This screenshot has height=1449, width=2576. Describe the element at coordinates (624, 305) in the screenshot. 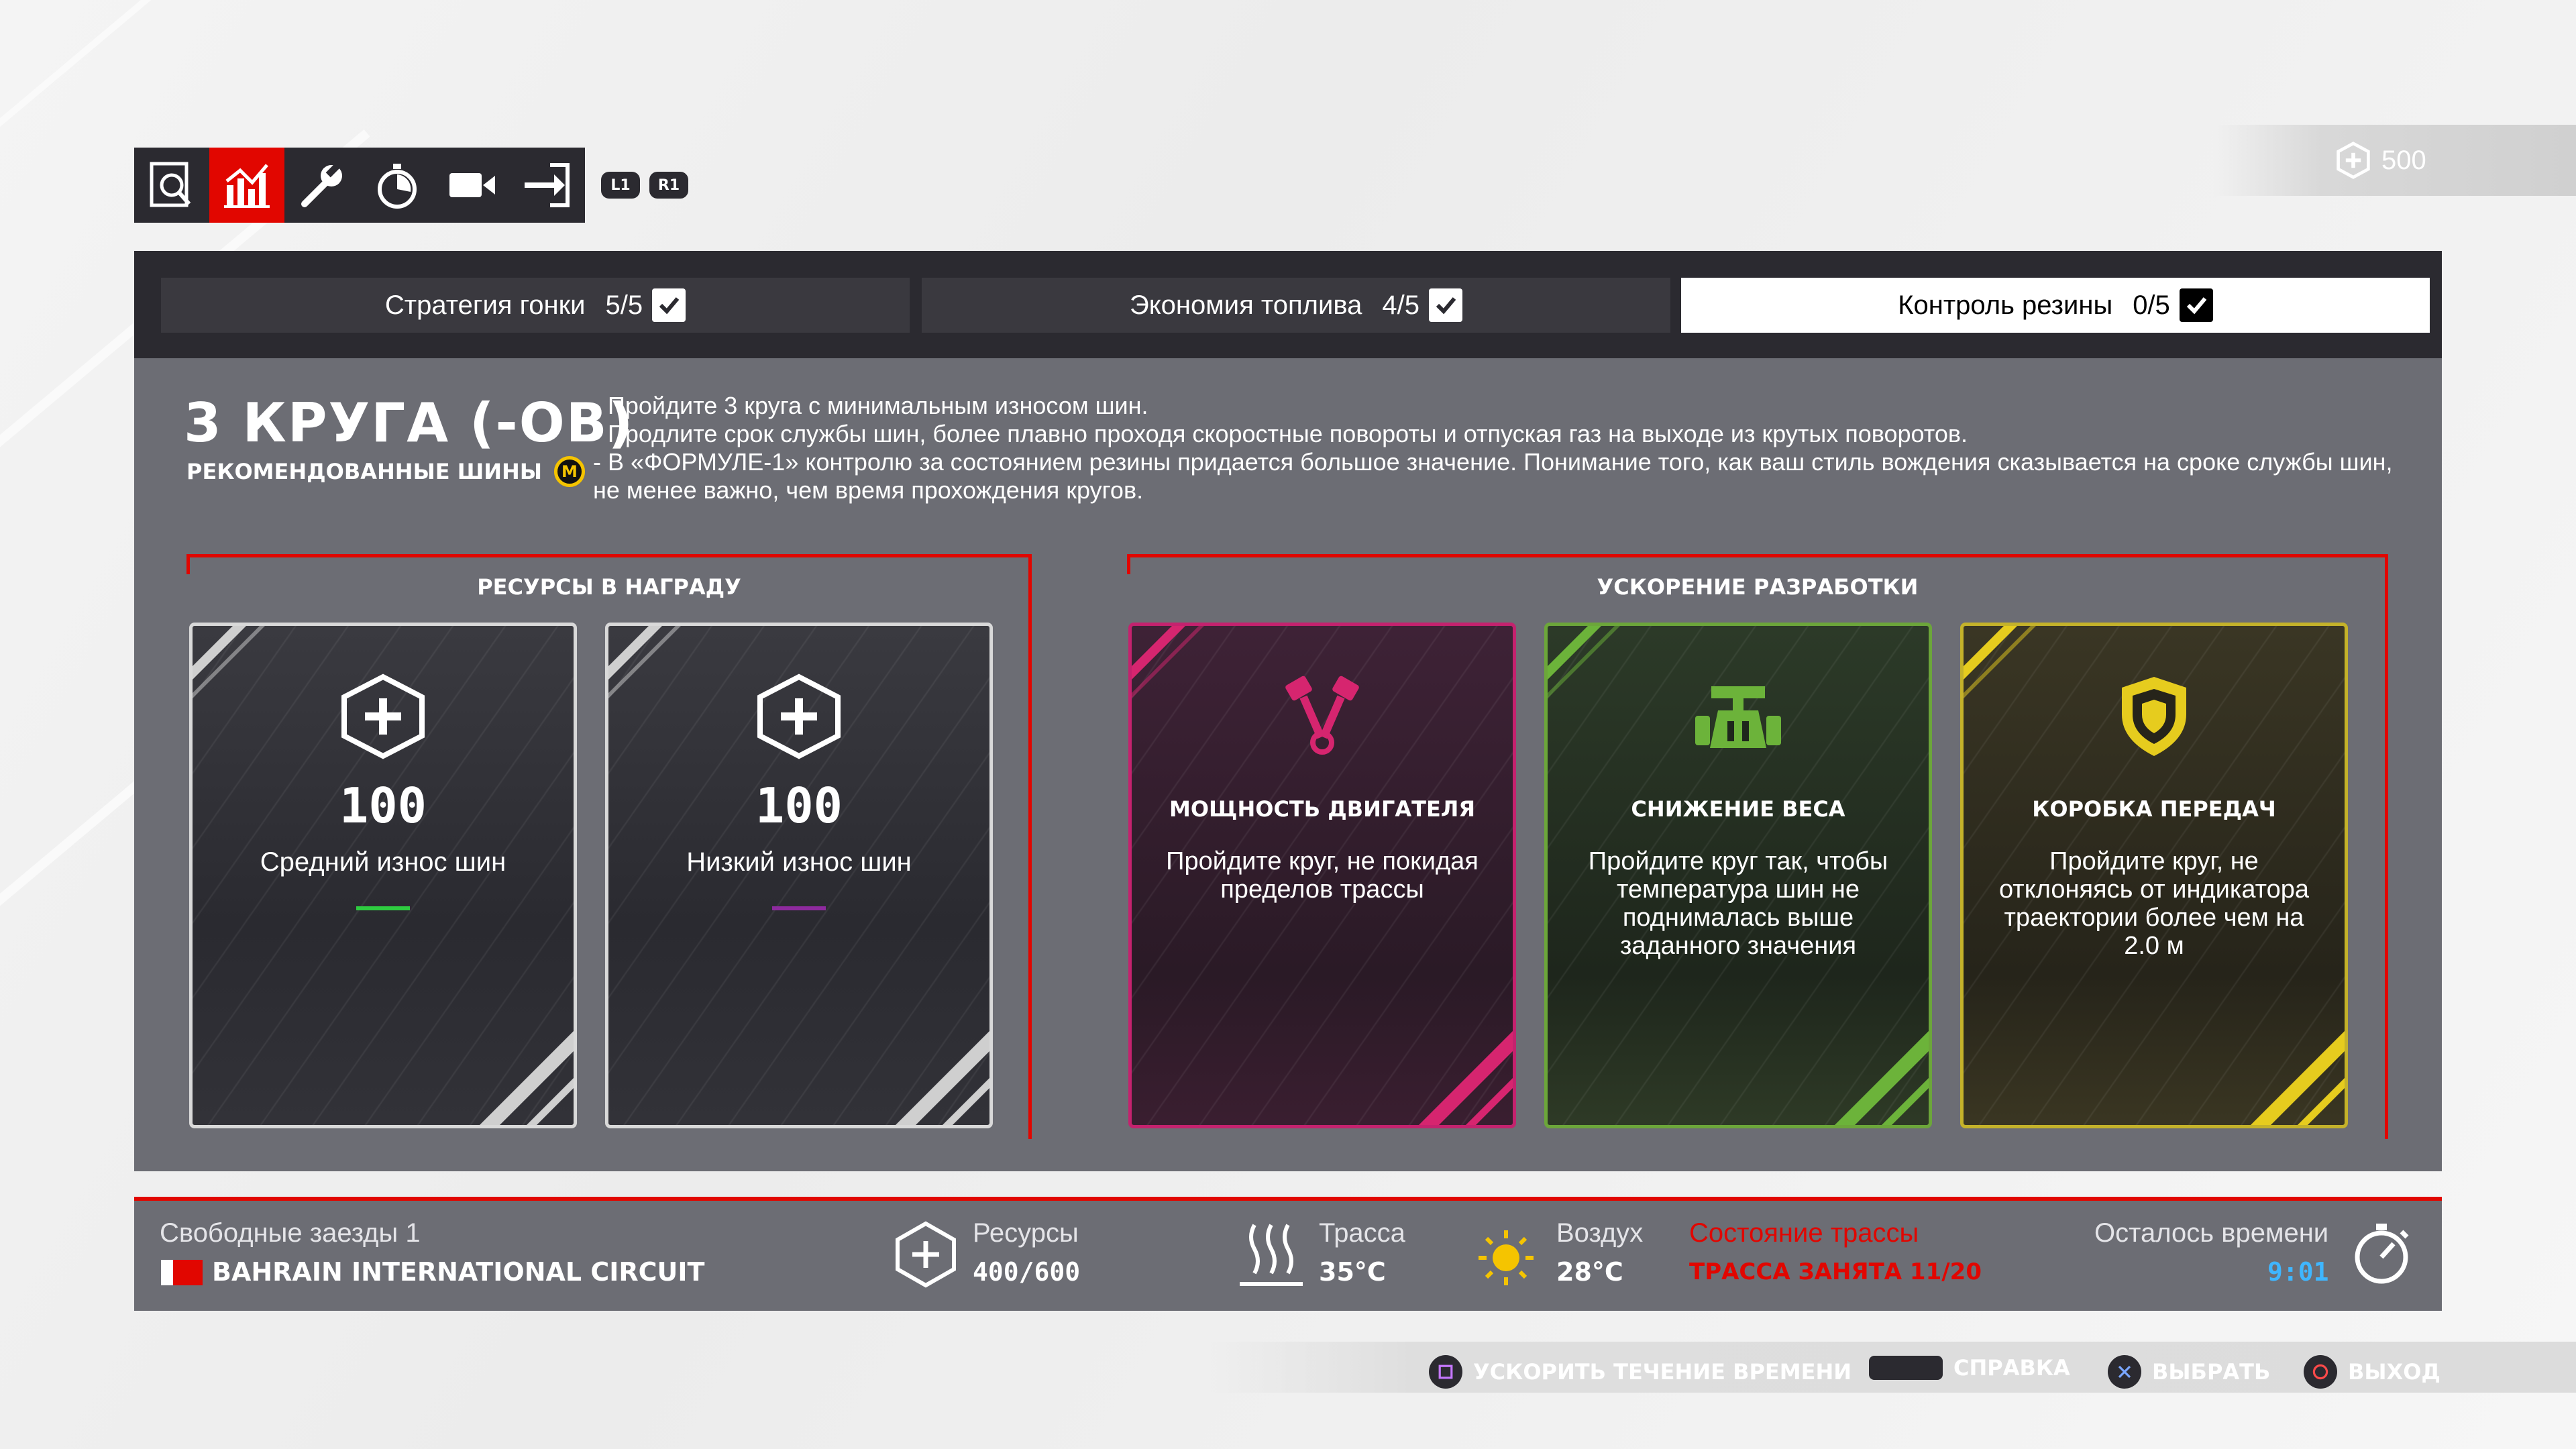

I see `tab-score: 5/5` at that location.